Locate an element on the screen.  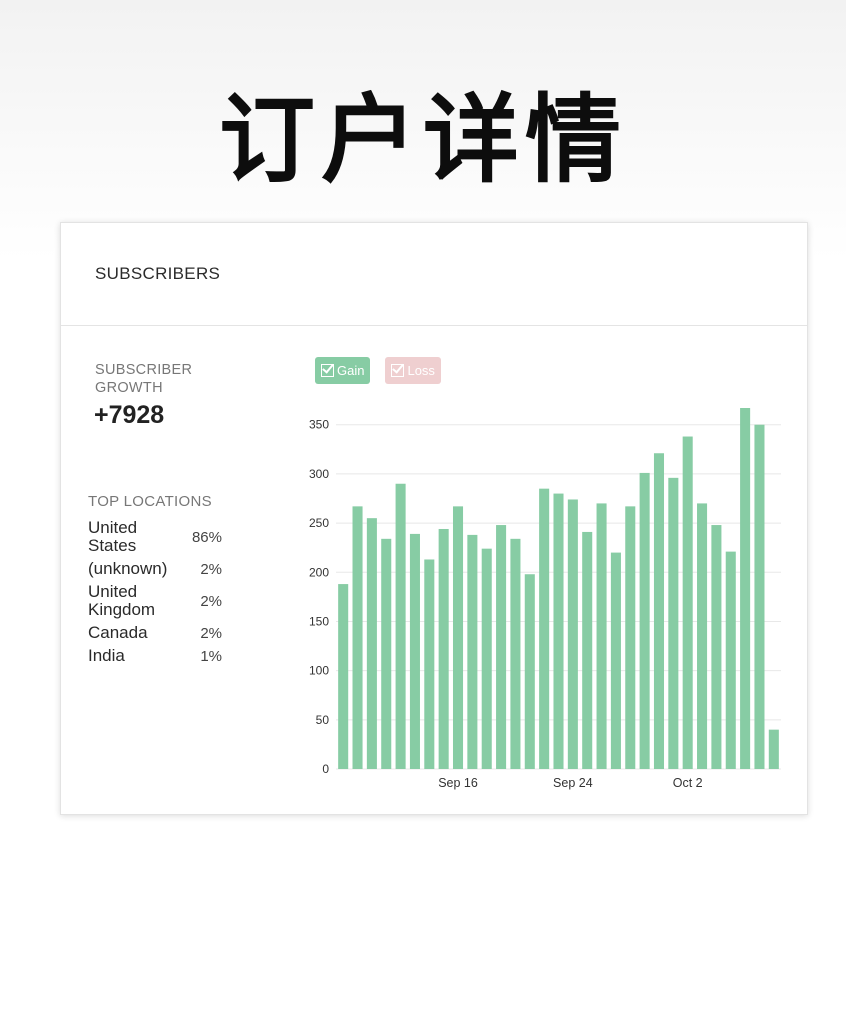
legend-loss-label: Loss is located at coordinates (421, 370).